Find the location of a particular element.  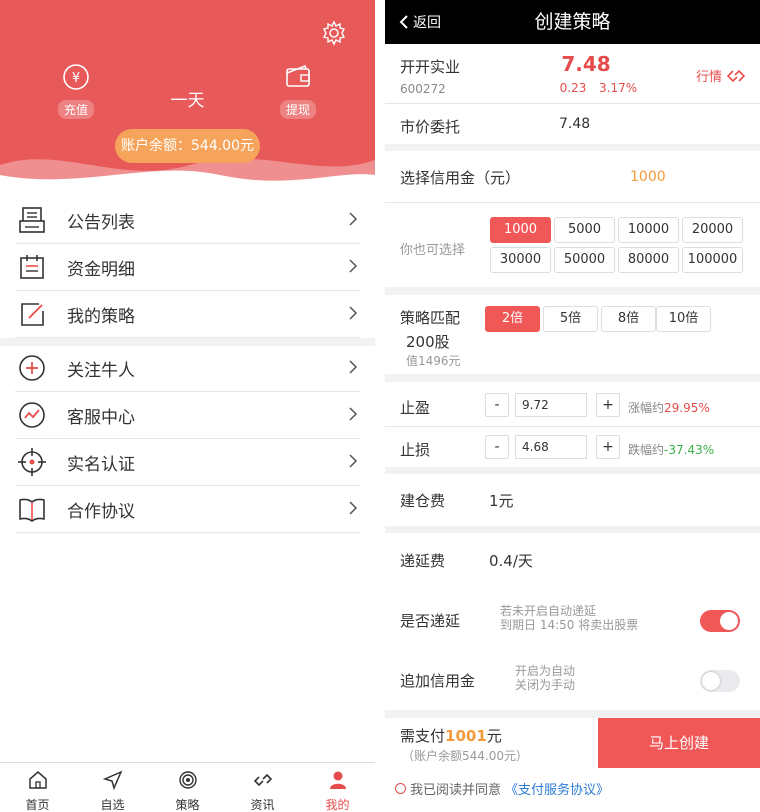

menu-item-verify: 实名认证 is located at coordinates (187, 462).